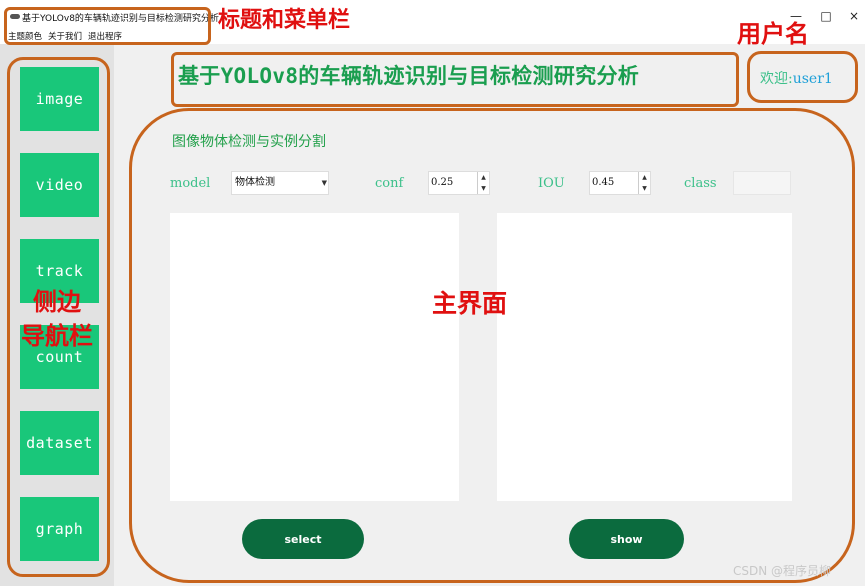 This screenshot has height=586, width=865. What do you see at coordinates (57, 302) in the screenshot?
I see `annotation-sidebar-line1: 侧边` at bounding box center [57, 302].